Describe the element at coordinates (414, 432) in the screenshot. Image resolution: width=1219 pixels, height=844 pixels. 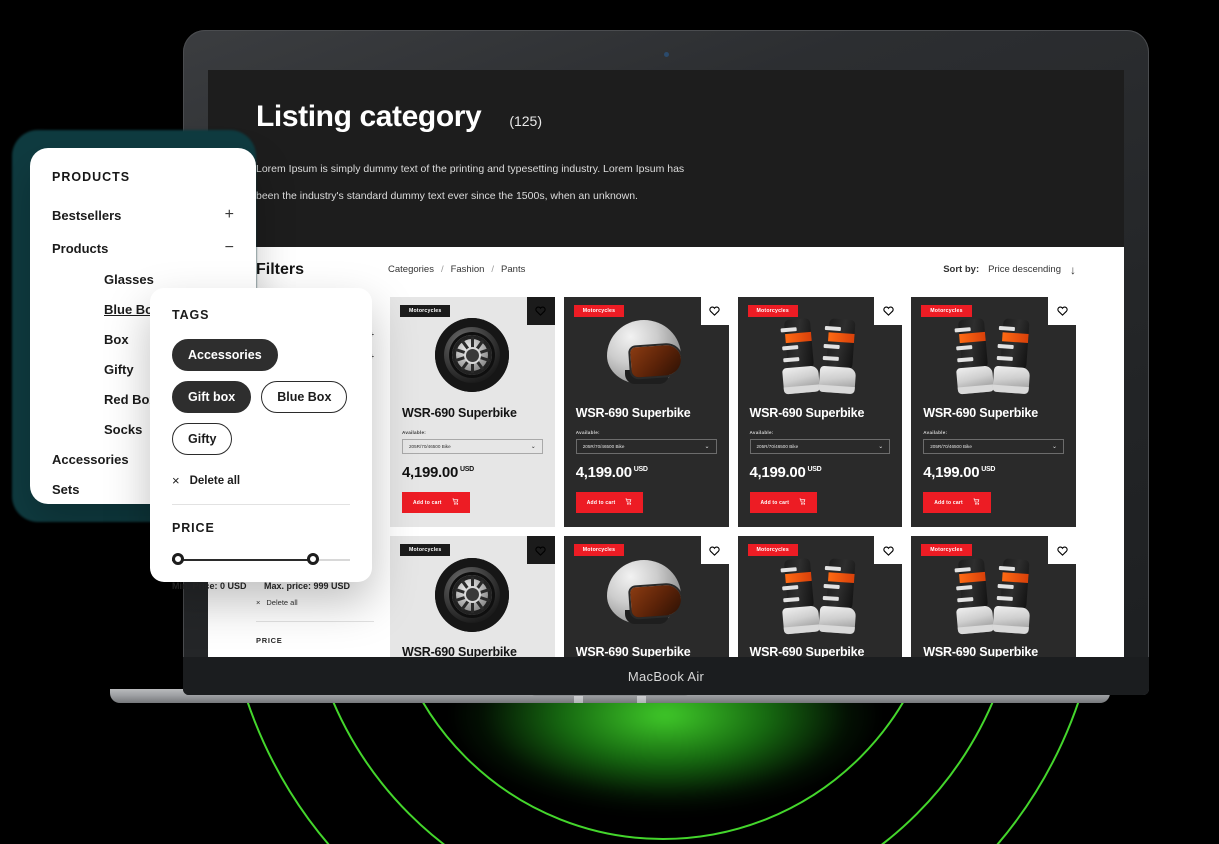
I see `available-label: Available:` at that location.